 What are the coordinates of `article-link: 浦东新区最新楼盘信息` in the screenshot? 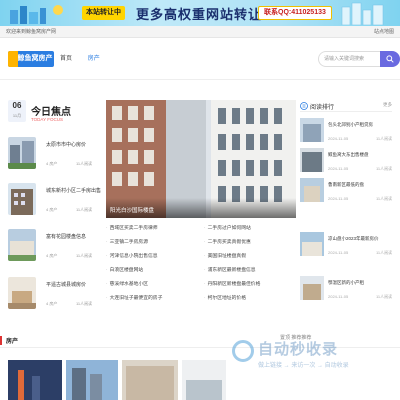 It's located at (230, 269).